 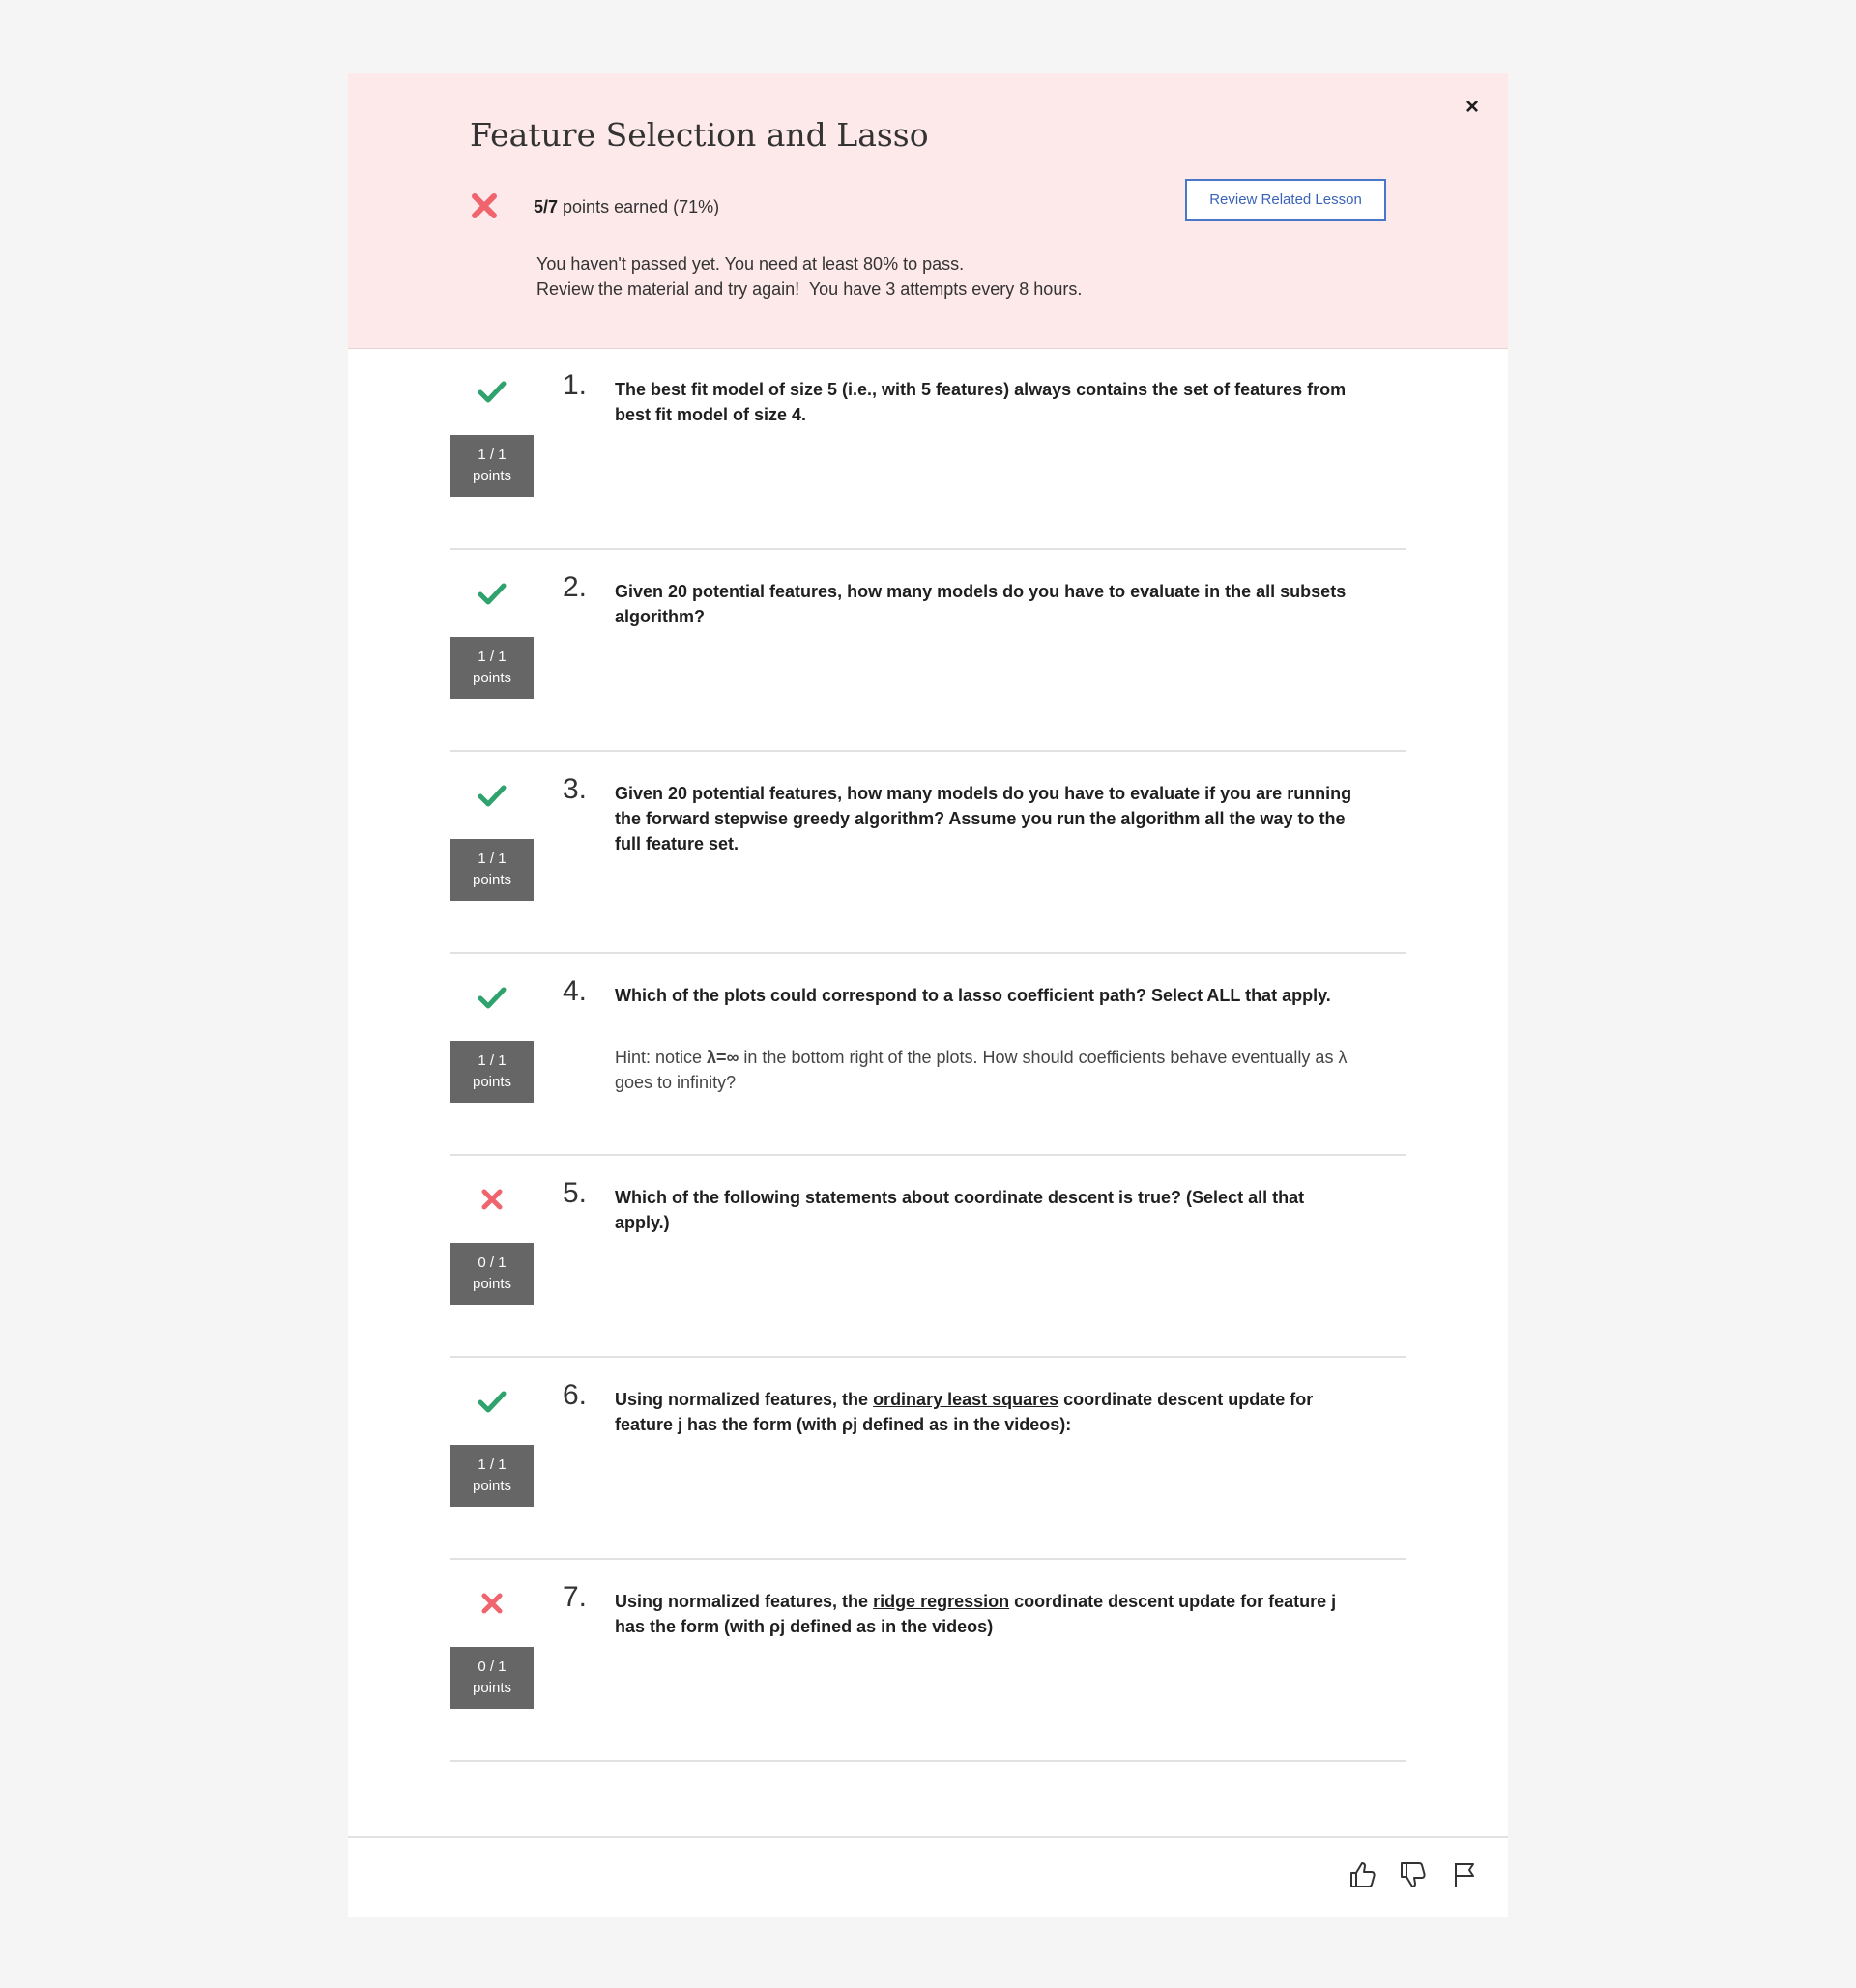 I want to click on score-summary: 5/7 points earned (71%), so click(x=626, y=207).